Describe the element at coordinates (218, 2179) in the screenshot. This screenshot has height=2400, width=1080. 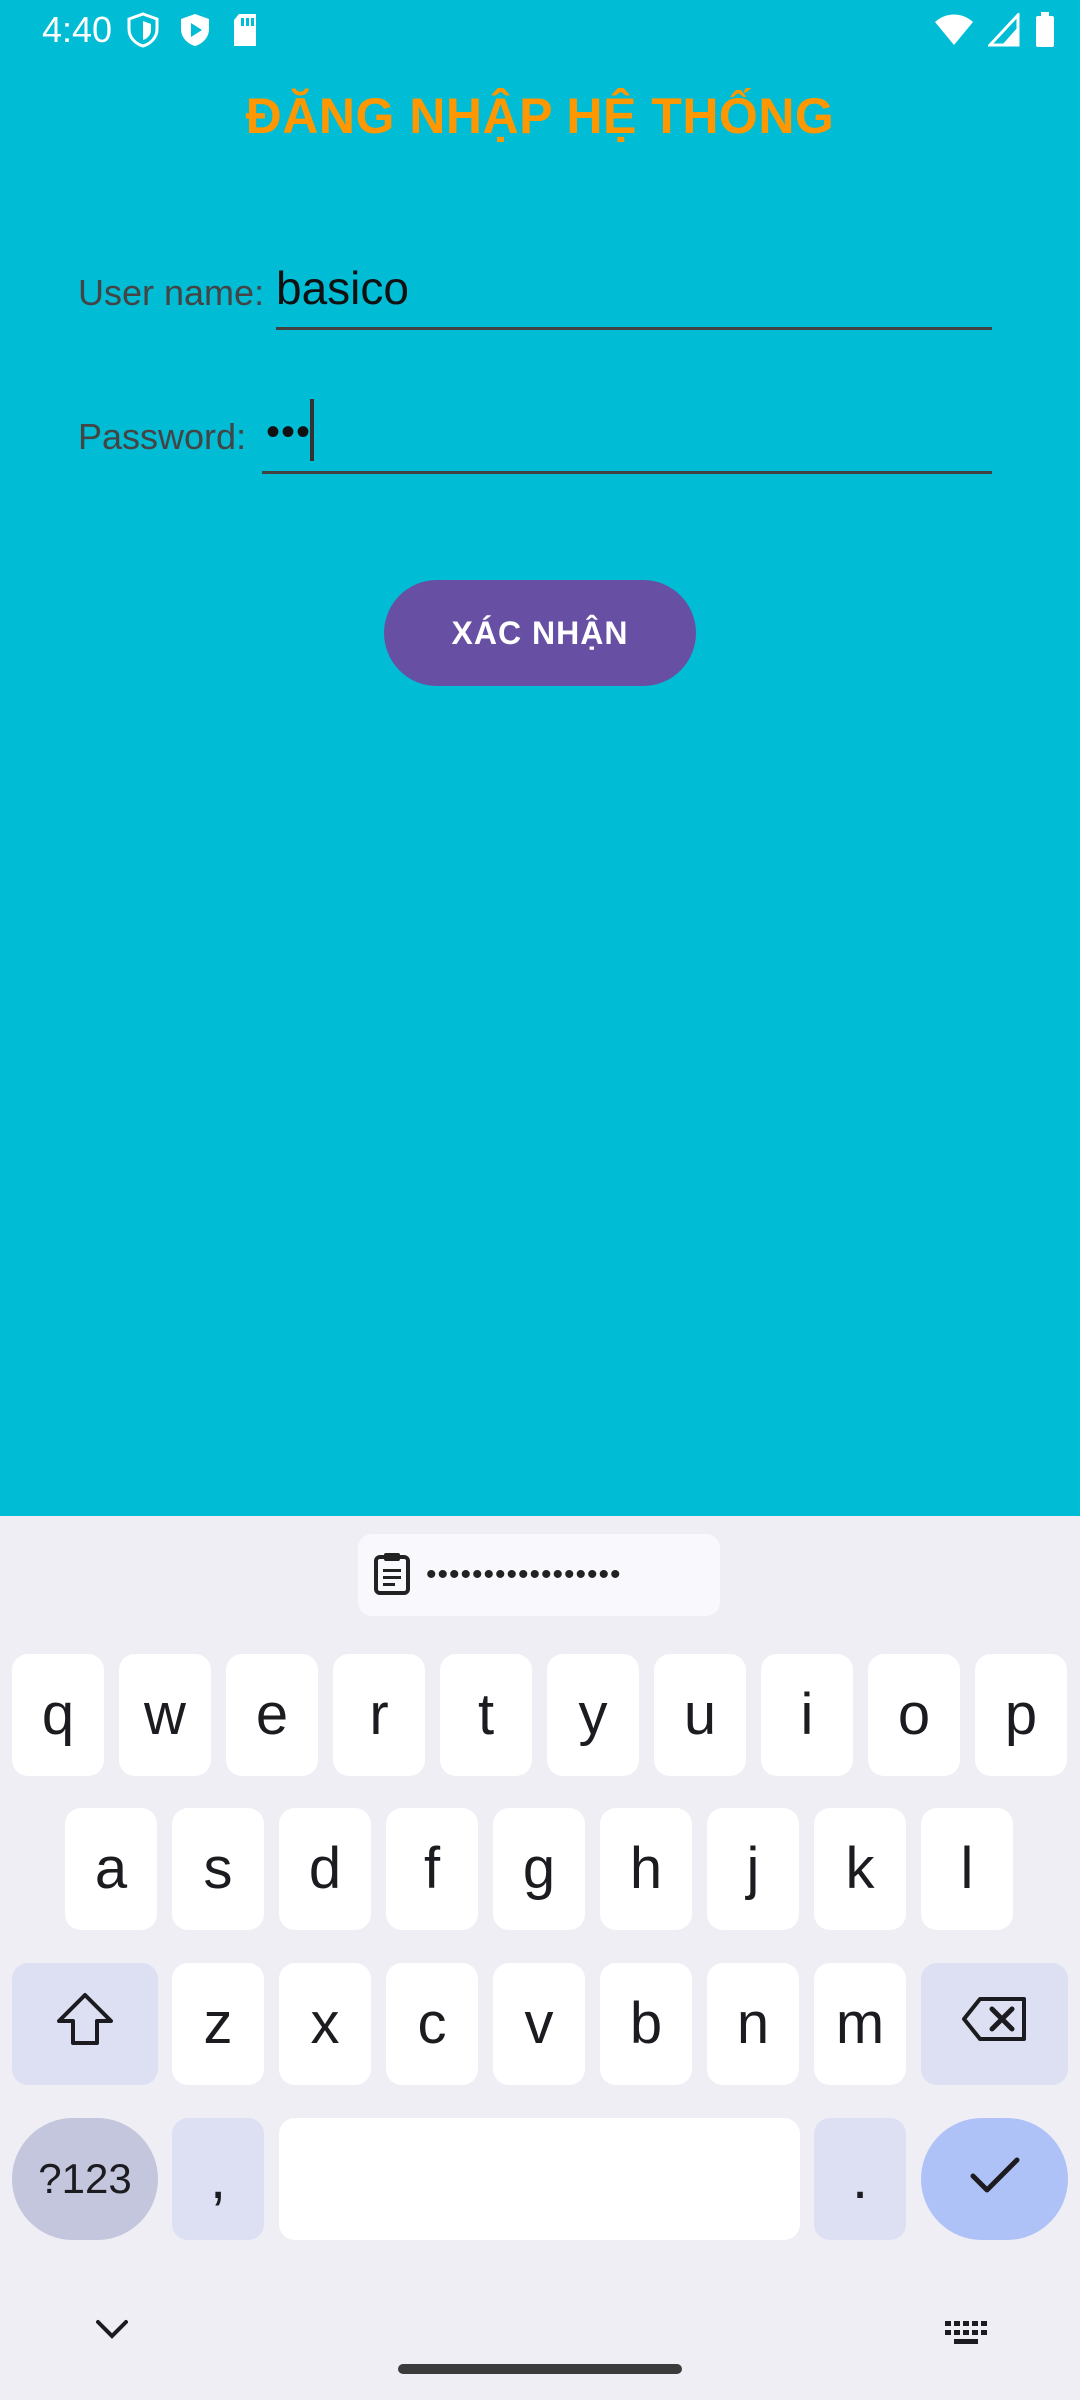
I see `comma-key: ,` at that location.